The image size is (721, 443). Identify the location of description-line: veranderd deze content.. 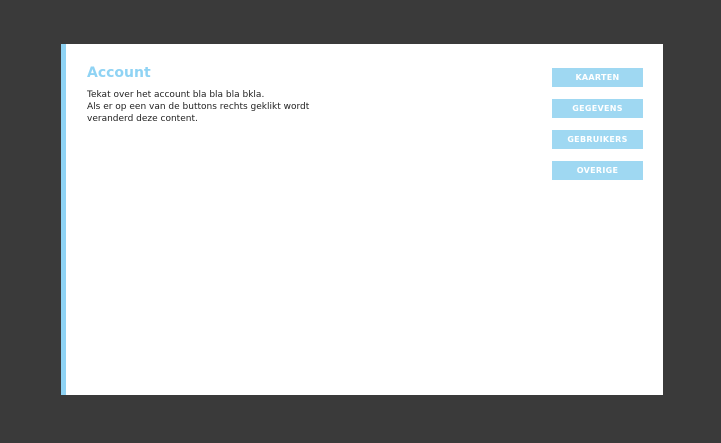
(142, 119).